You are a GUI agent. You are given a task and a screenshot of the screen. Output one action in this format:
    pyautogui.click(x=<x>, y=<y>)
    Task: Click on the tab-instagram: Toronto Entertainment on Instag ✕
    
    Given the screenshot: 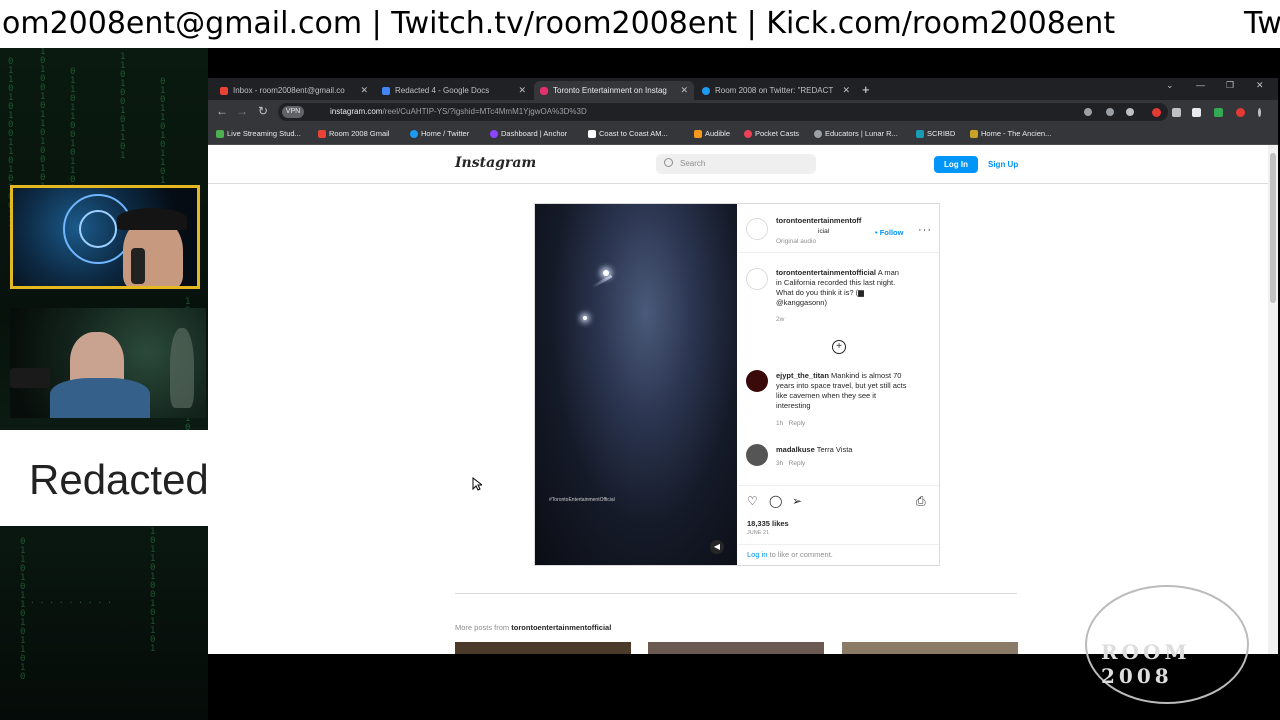 What is the action you would take?
    pyautogui.click(x=614, y=90)
    